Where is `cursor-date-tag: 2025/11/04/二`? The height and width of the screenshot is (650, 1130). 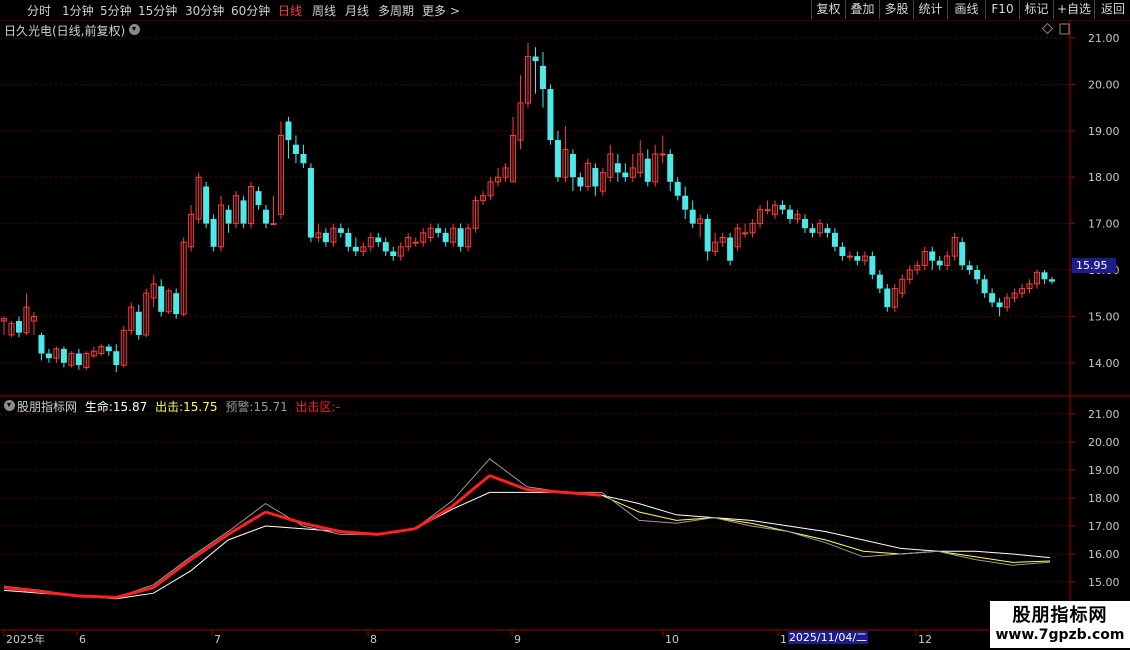 cursor-date-tag: 2025/11/04/二 is located at coordinates (828, 637).